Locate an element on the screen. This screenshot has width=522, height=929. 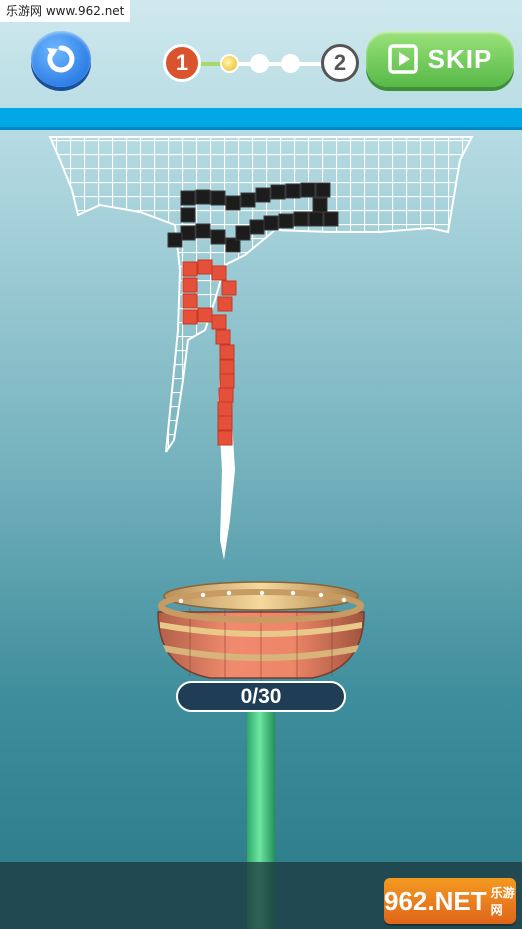
logo-main: 962.NET is located at coordinates (435, 900).